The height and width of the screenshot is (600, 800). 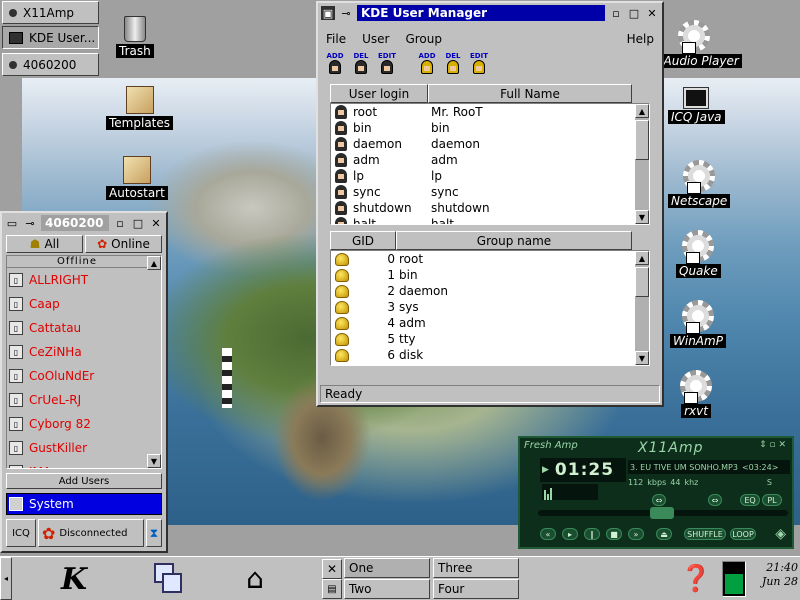 I want to click on delete-user-button: DEL, so click(x=361, y=64).